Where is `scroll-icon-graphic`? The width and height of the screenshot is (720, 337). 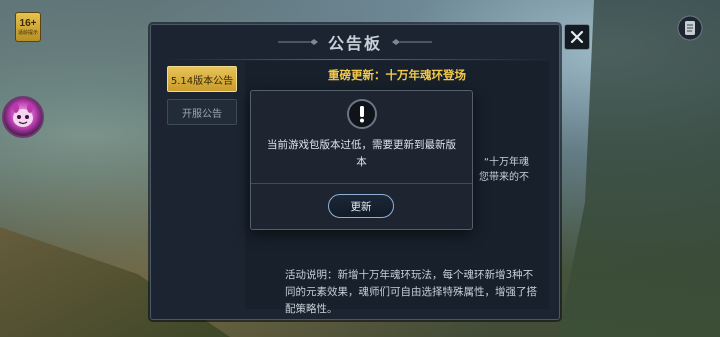
scroll-icon-graphic is located at coordinates (690, 28).